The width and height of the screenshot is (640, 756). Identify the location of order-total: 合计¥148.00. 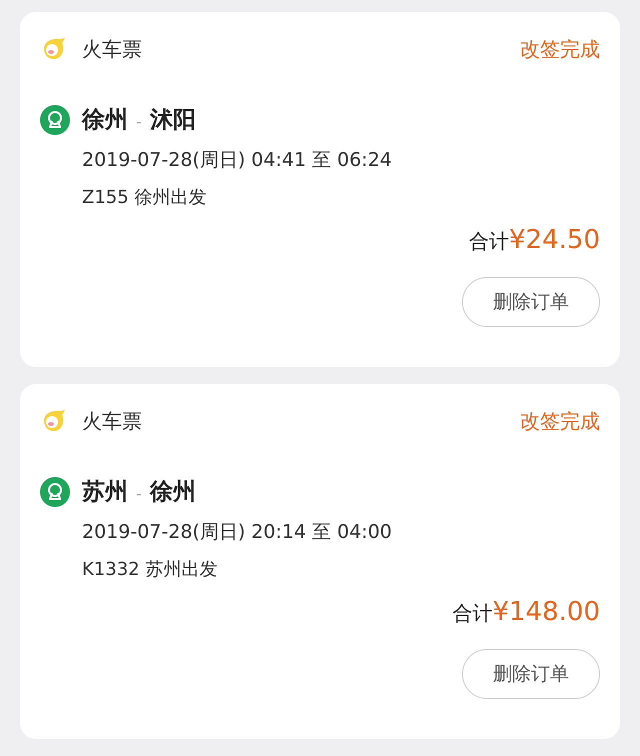
(526, 612).